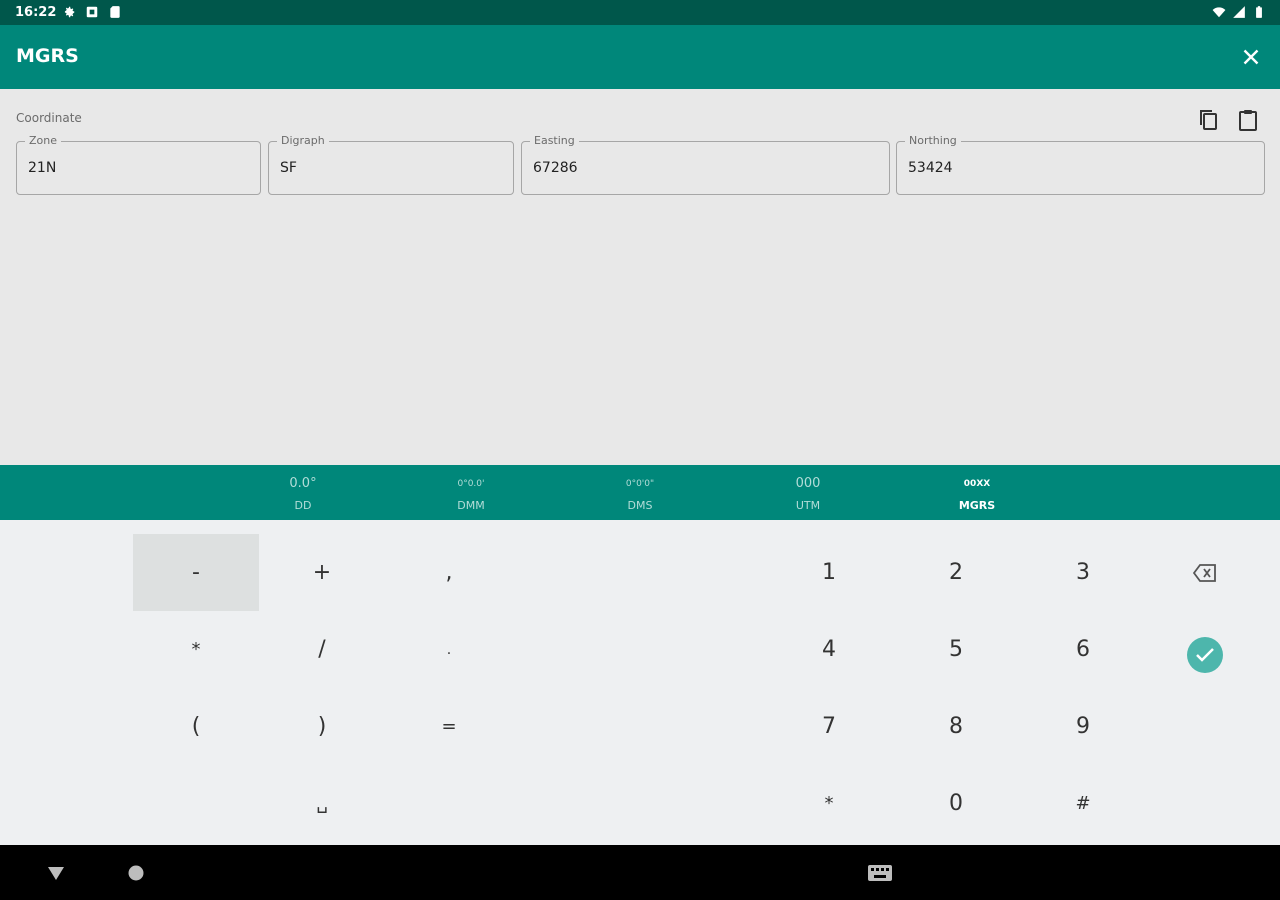  I want to click on status-bar: 16:22, so click(640, 12).